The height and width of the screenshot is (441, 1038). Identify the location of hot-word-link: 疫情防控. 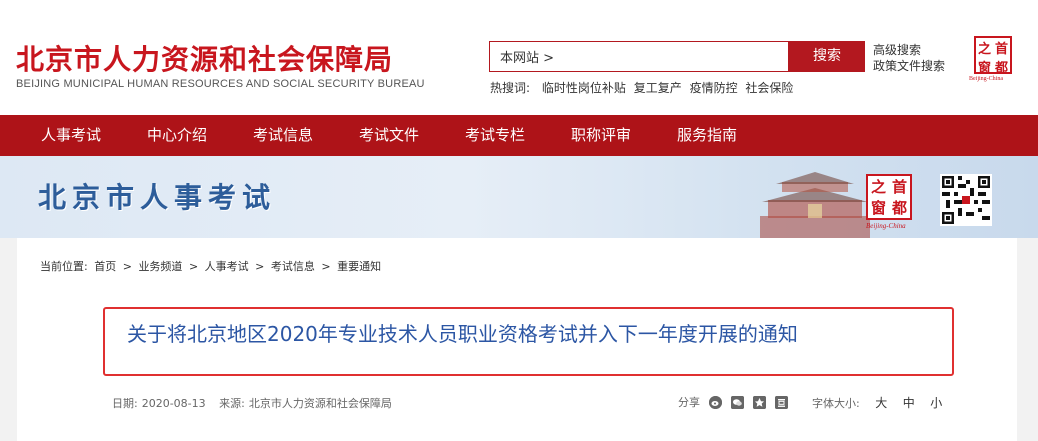
(714, 88).